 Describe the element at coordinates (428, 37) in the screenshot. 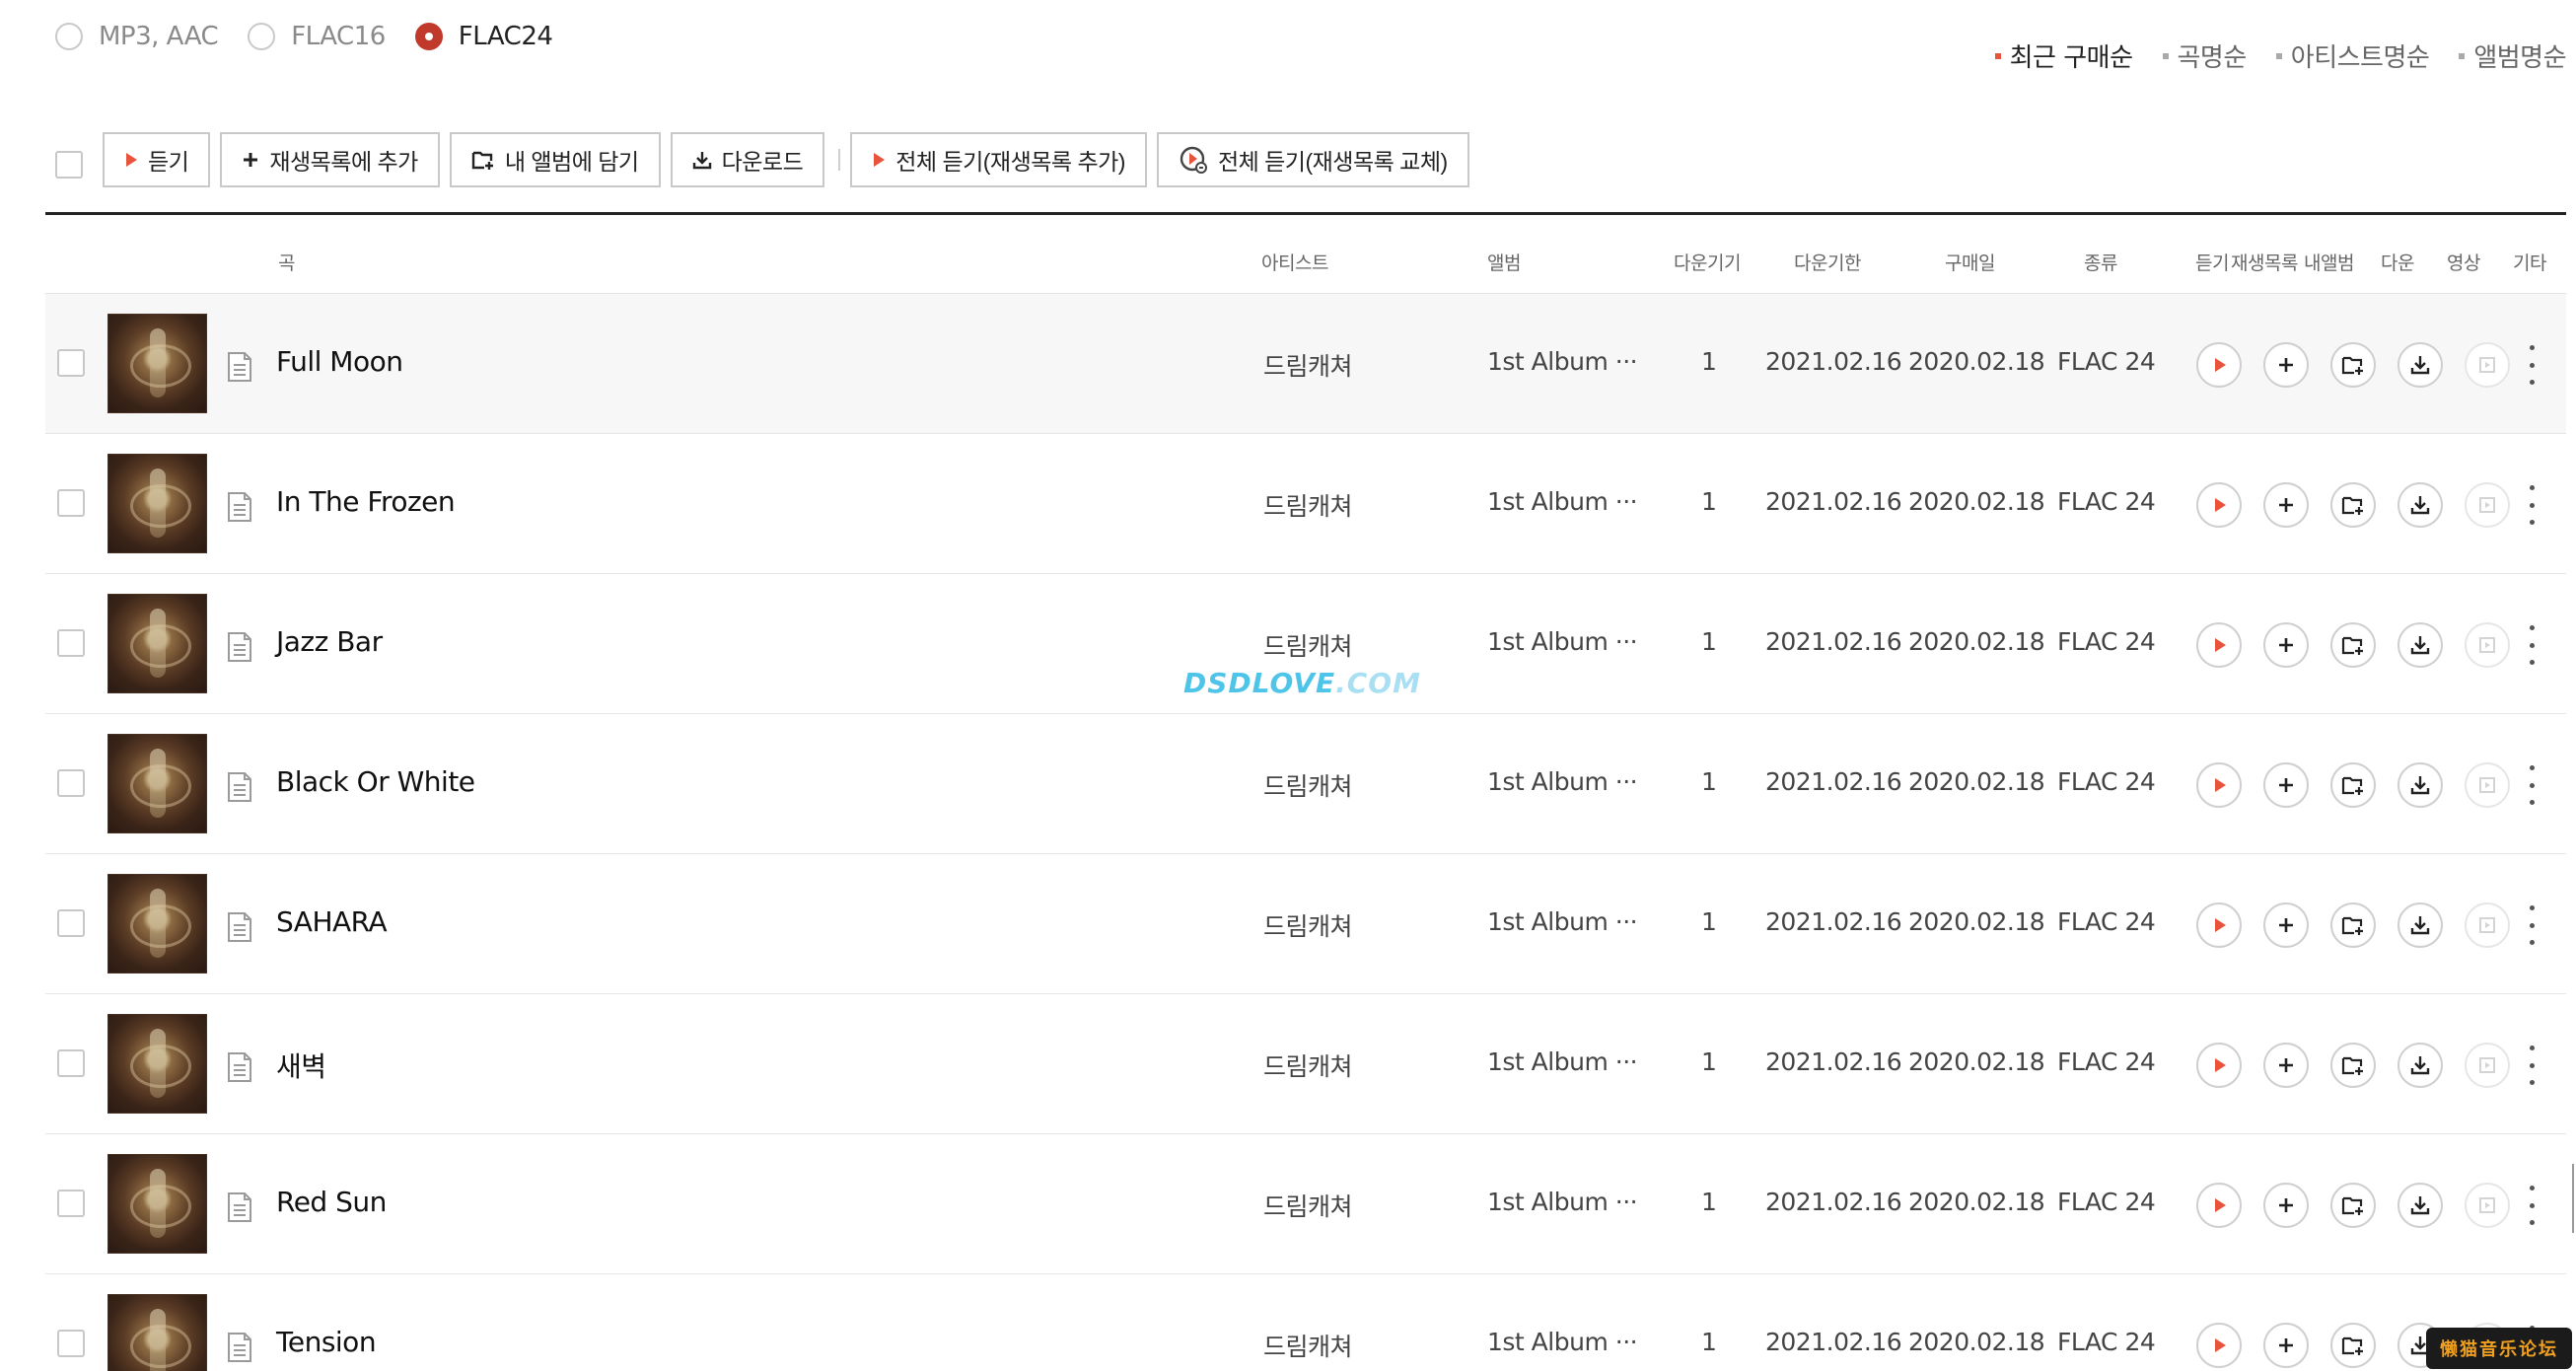

I see `radio-flac24` at that location.